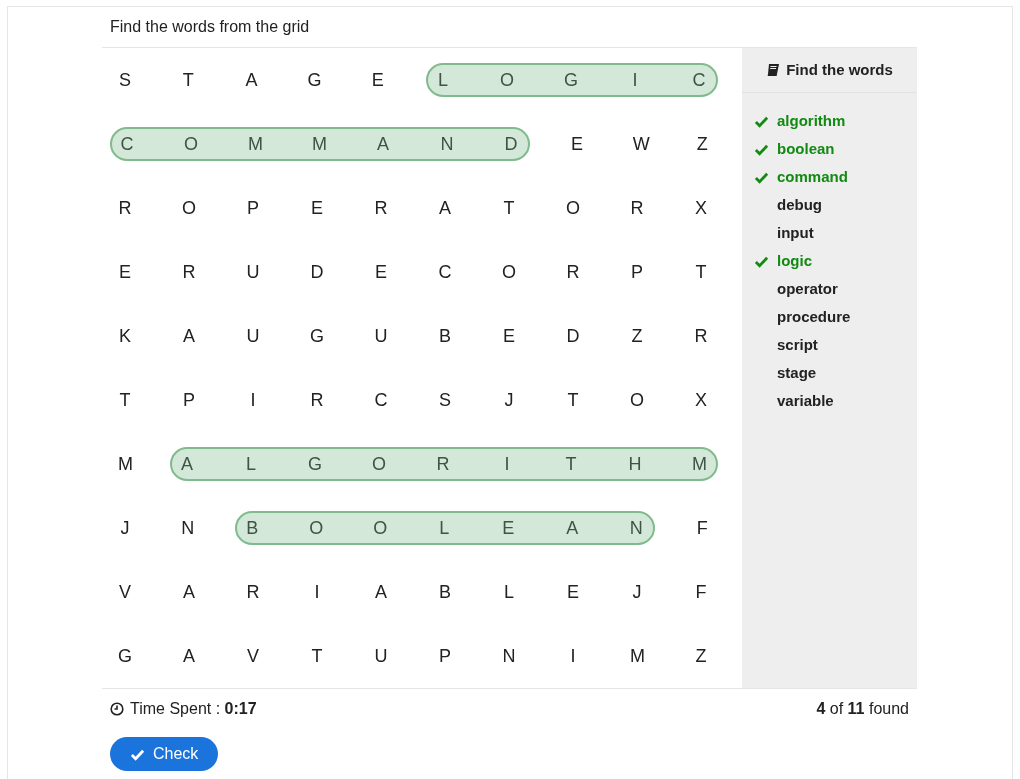 The width and height of the screenshot is (1020, 779). Describe the element at coordinates (125, 336) in the screenshot. I see `grid-letter: K` at that location.